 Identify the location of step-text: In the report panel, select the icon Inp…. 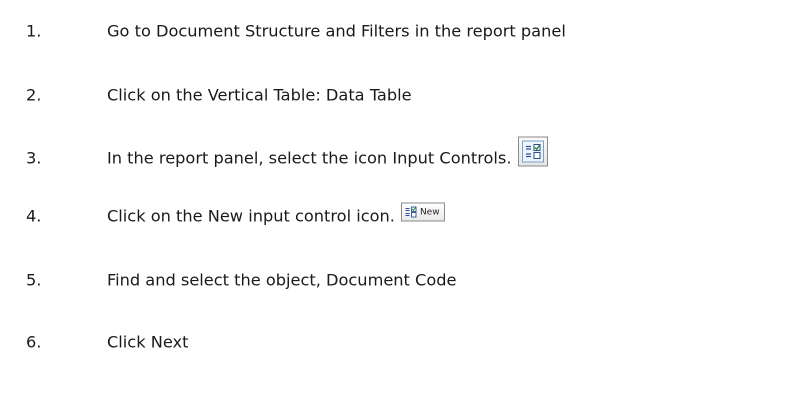
(327, 152).